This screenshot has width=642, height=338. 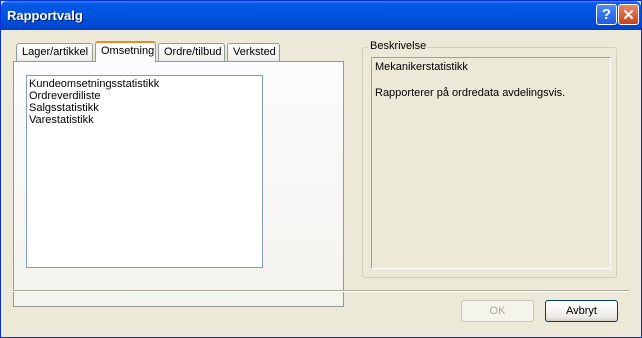 I want to click on button-separator, so click(x=321, y=291).